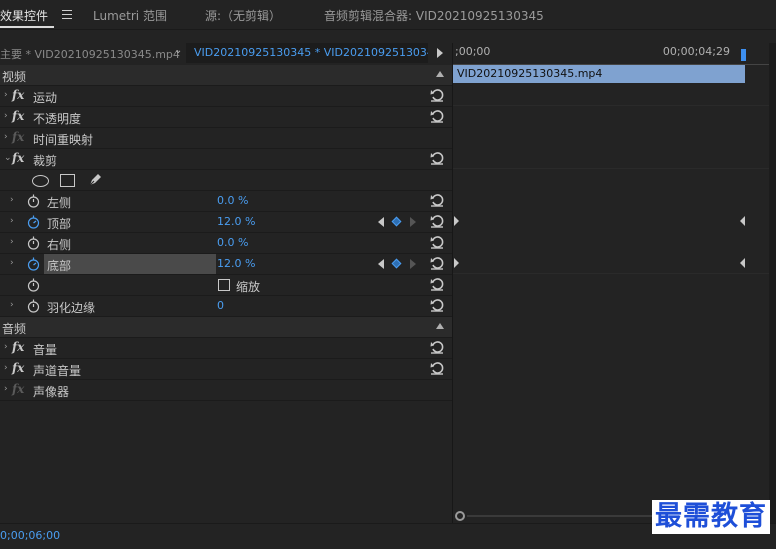  I want to click on effect-row-panner: › fx 声像器, so click(226, 390).